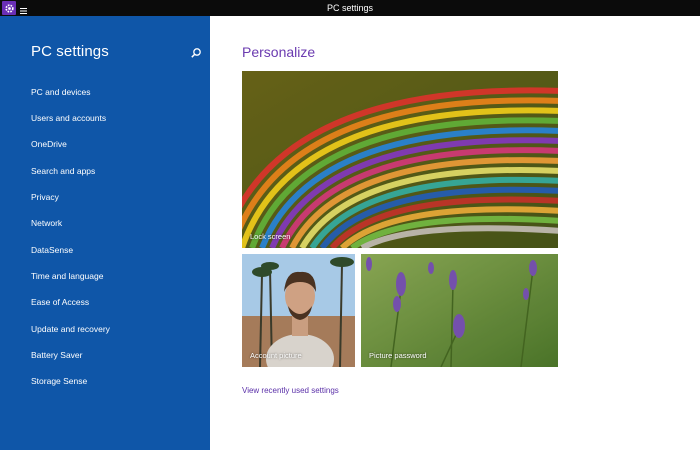  Describe the element at coordinates (59, 381) in the screenshot. I see `sidebar-item-storage-sense: Storage Sense` at that location.